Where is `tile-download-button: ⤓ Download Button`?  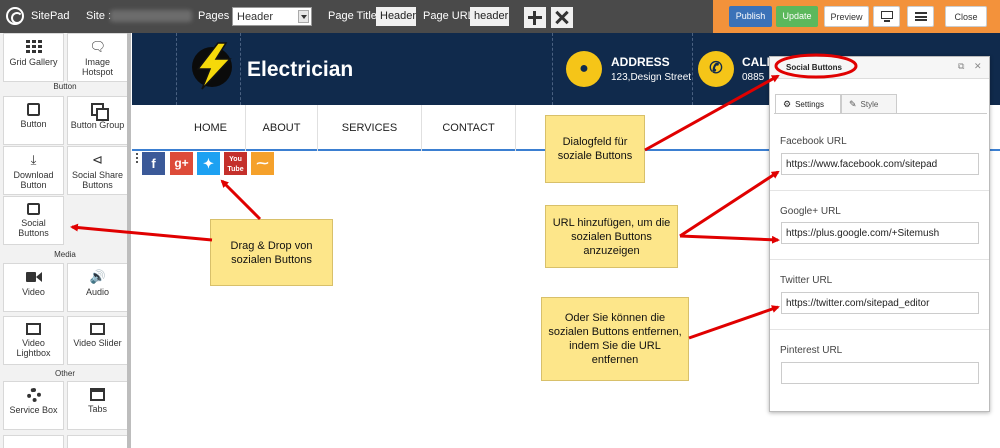
tile-download-button: ⤓ Download Button is located at coordinates (33, 170).